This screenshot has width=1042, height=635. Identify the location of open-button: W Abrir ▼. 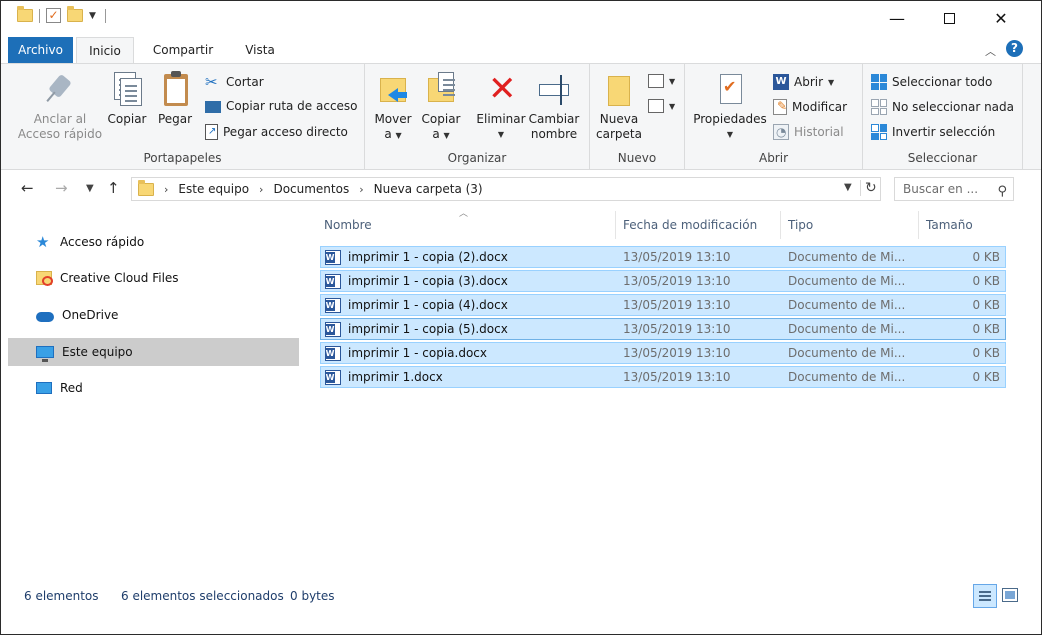
(803, 82).